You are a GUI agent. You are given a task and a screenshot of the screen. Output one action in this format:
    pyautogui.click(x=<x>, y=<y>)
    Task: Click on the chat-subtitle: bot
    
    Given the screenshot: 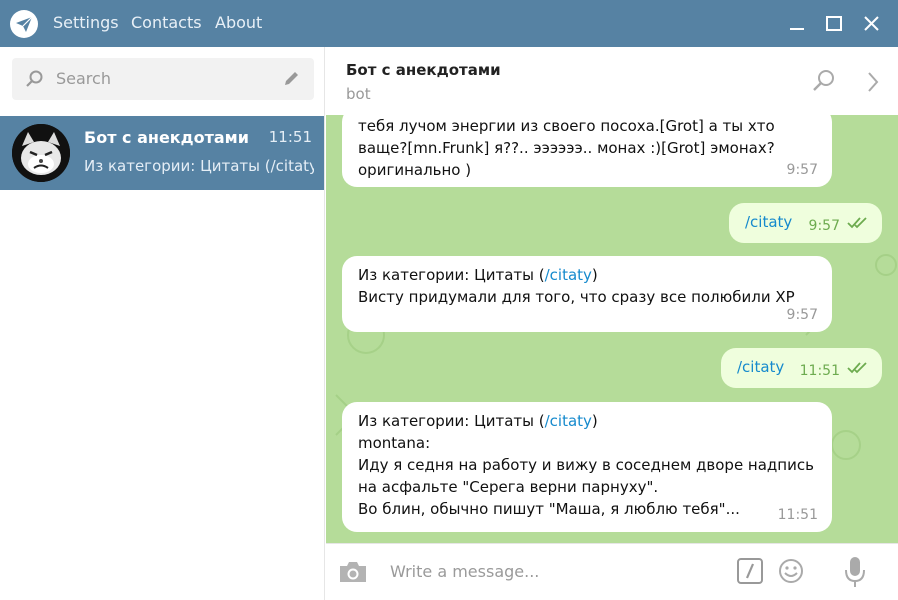 What is the action you would take?
    pyautogui.click(x=358, y=94)
    